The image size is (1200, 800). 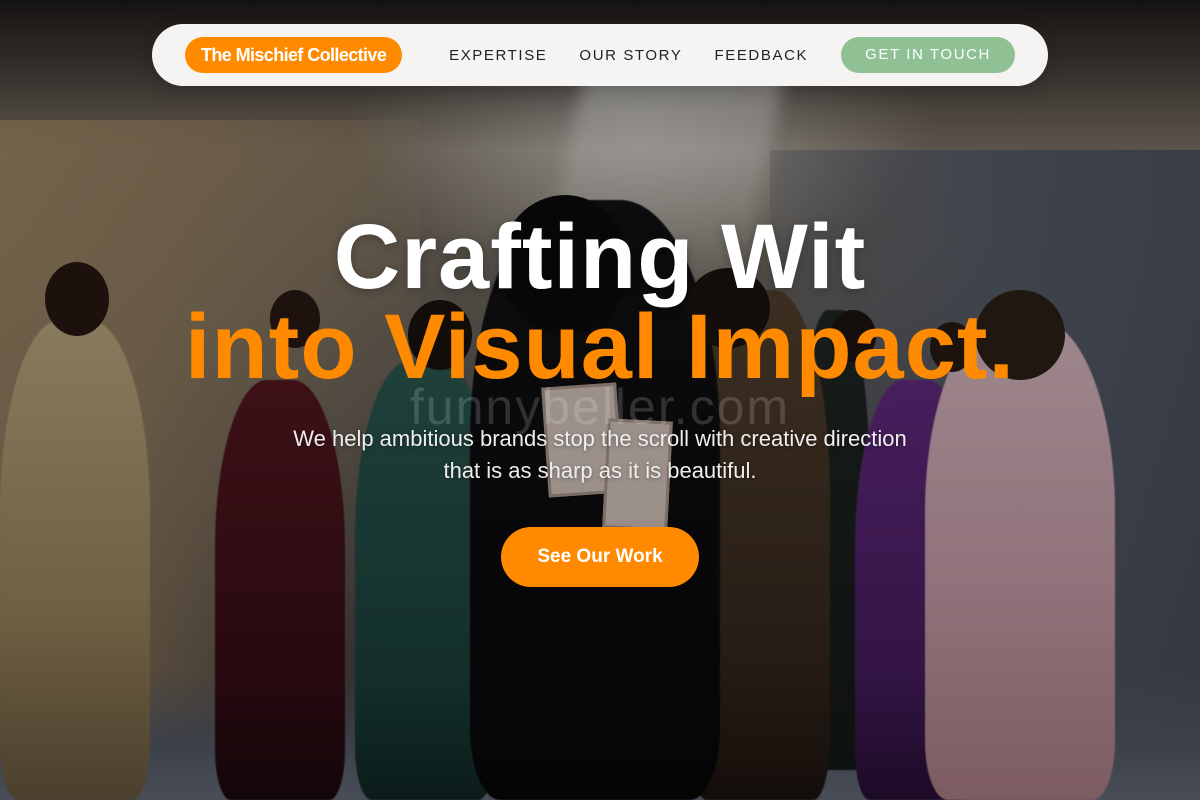 What do you see at coordinates (600, 257) in the screenshot?
I see `headline-line-1: Crafting Wit` at bounding box center [600, 257].